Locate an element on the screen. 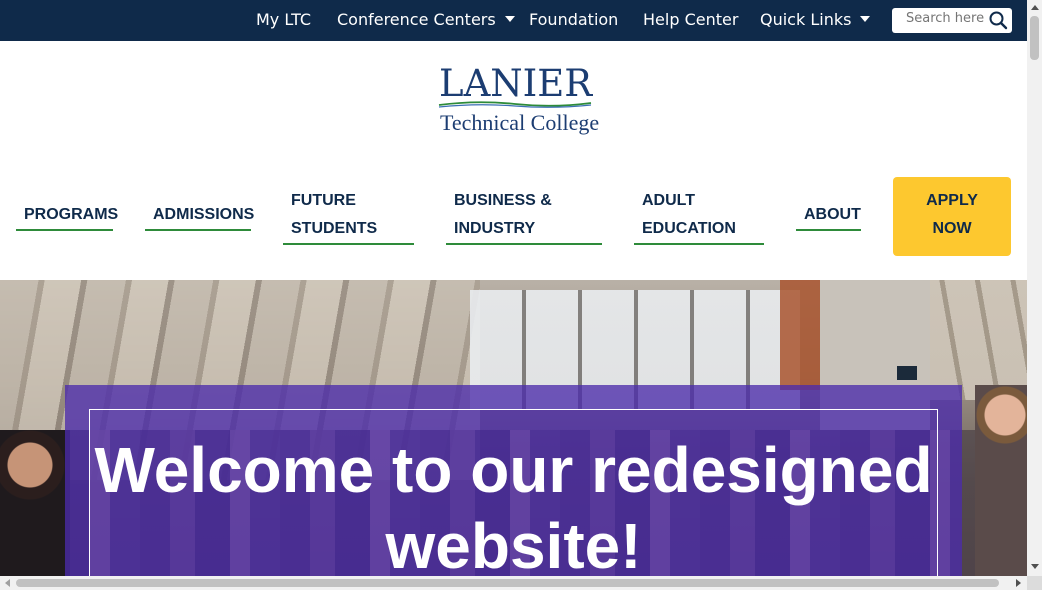 This screenshot has width=1042, height=590. nav-adult-education: ADULT EDUCATION is located at coordinates (699, 216).